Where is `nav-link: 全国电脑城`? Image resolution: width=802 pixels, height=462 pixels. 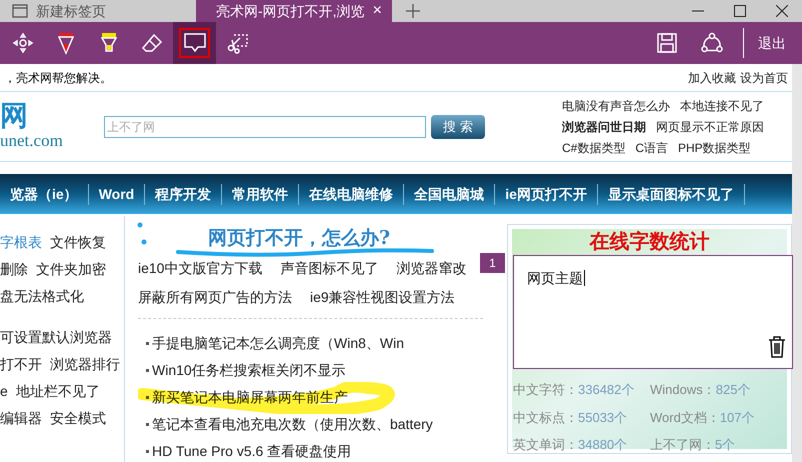
nav-link: 全国电脑城 is located at coordinates (450, 194).